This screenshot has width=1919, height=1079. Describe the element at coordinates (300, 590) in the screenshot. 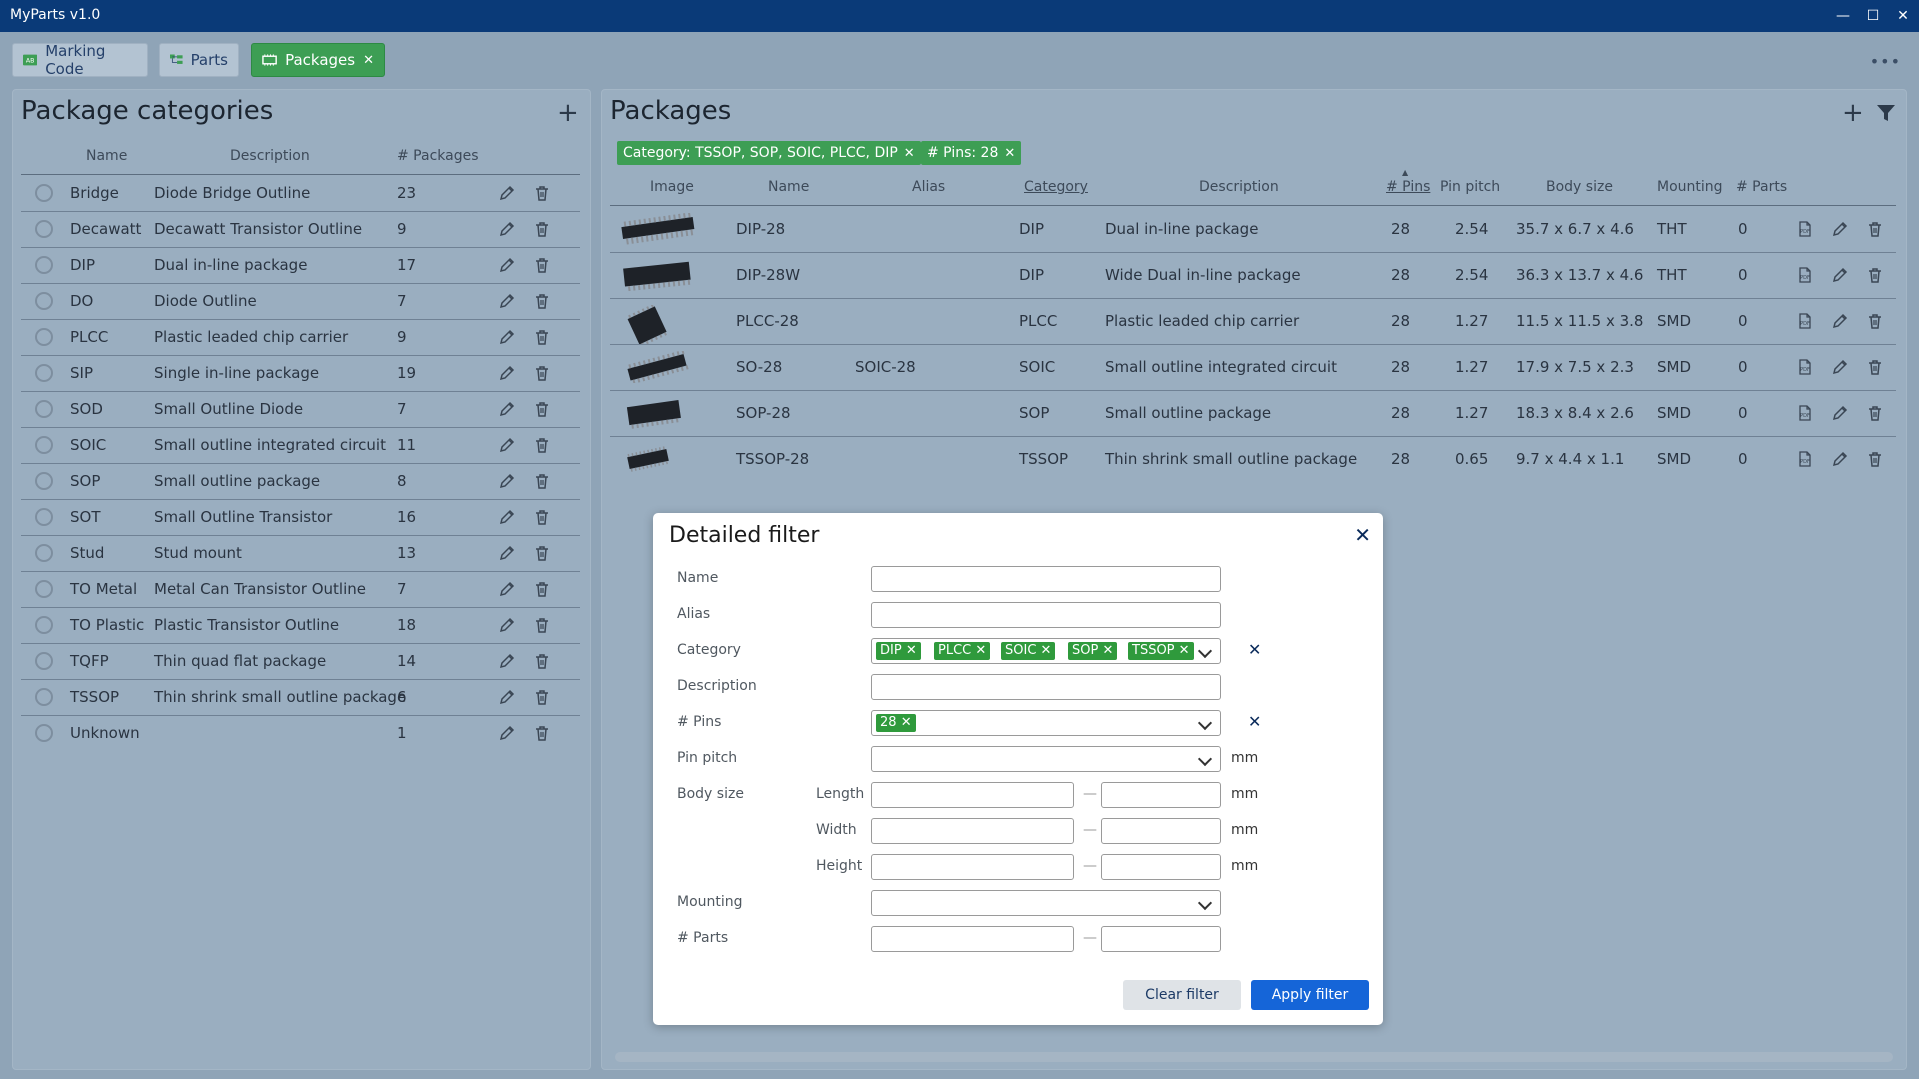

I see `category-row: TO Metal Metal Can Transistor Outline 7` at that location.